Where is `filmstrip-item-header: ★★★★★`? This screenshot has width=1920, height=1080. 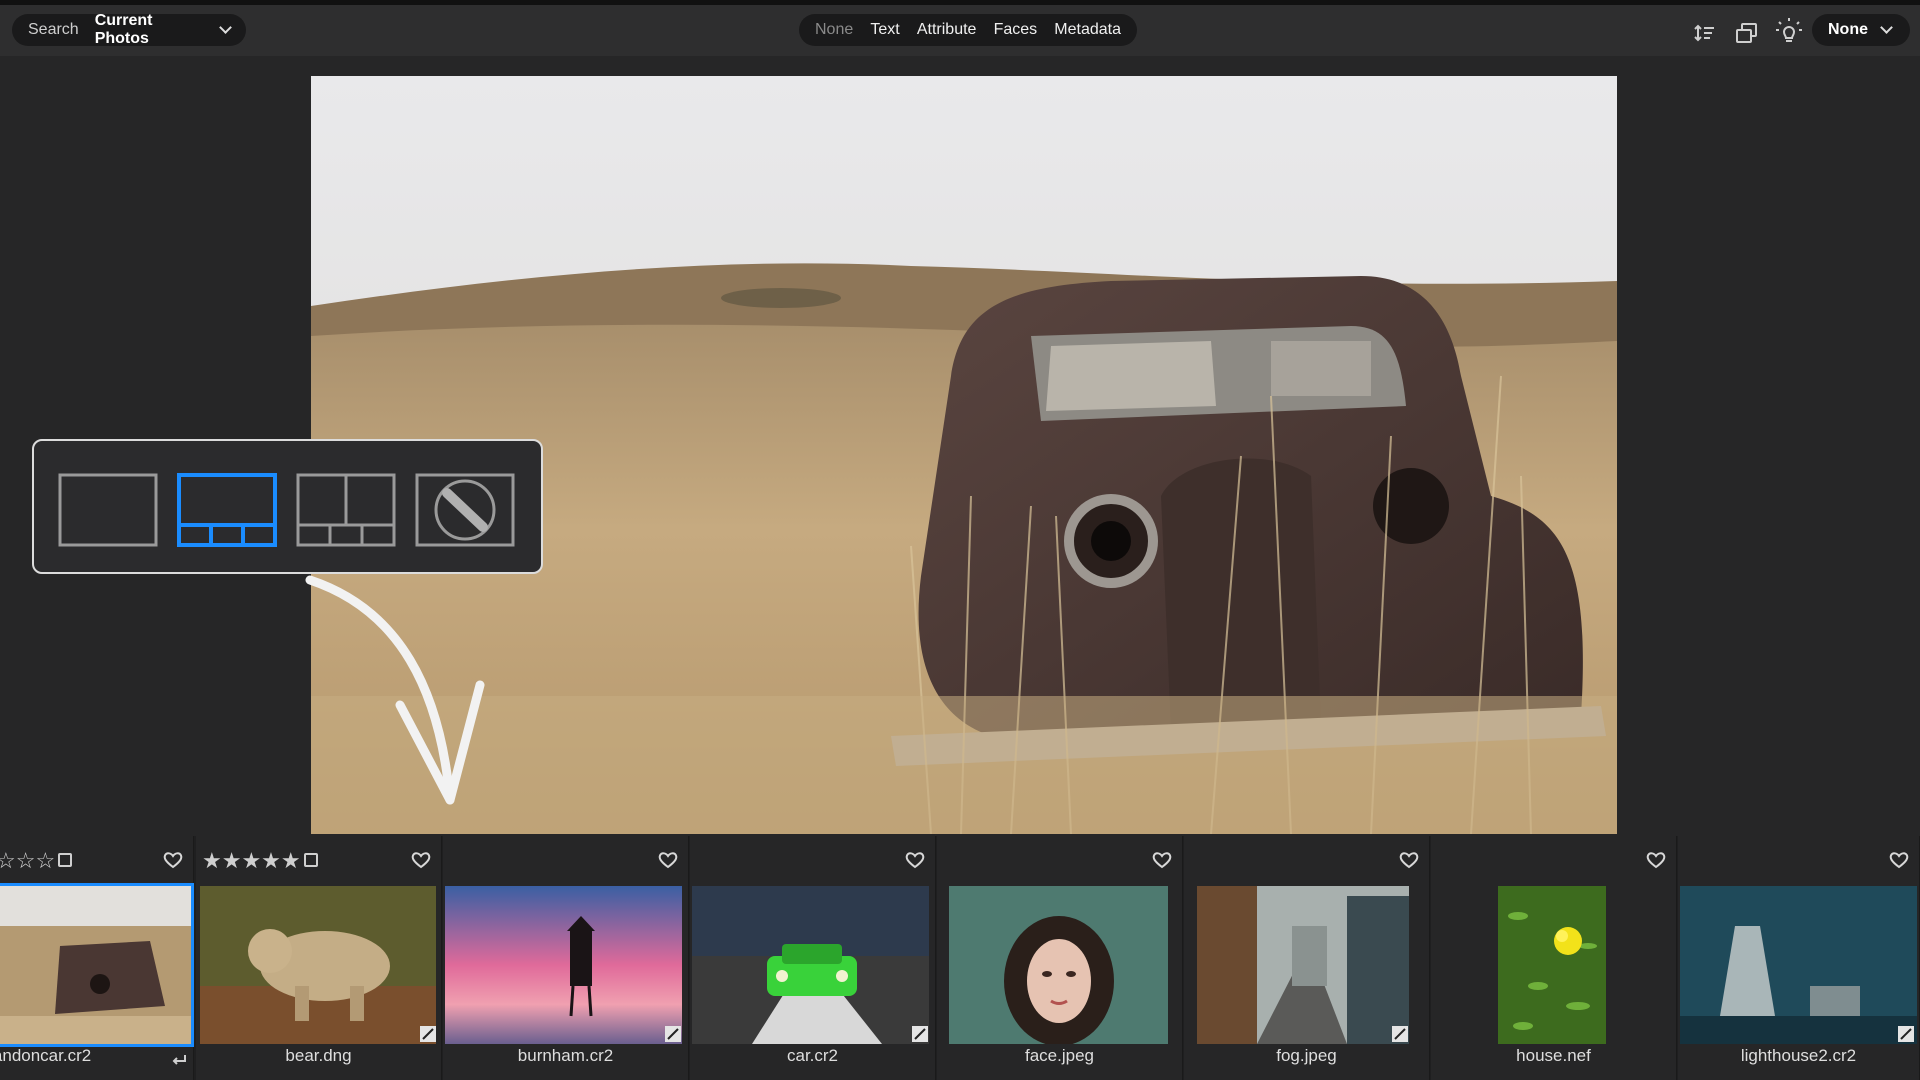
filmstrip-item-header: ★★★★★ is located at coordinates (318, 861).